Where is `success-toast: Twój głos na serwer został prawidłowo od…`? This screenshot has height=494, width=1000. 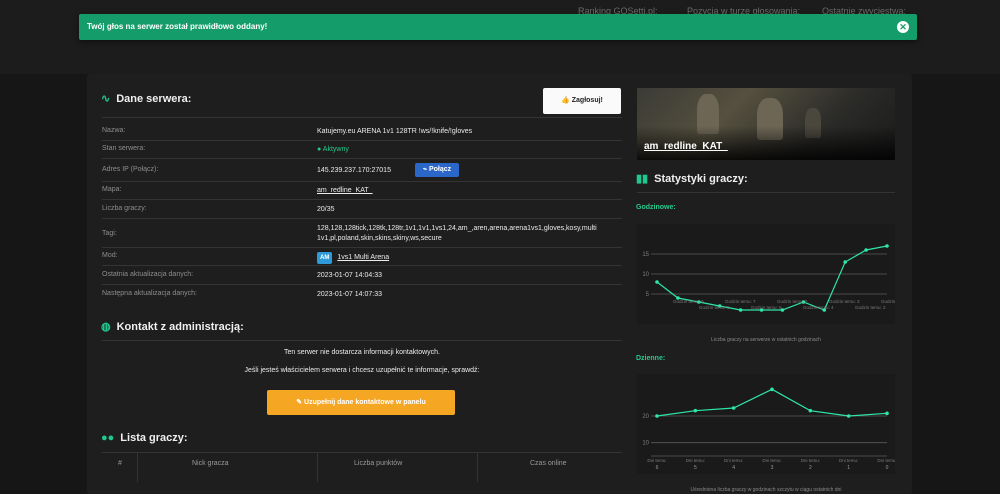
success-toast: Twój głos na serwer został prawidłowo od… is located at coordinates (498, 27).